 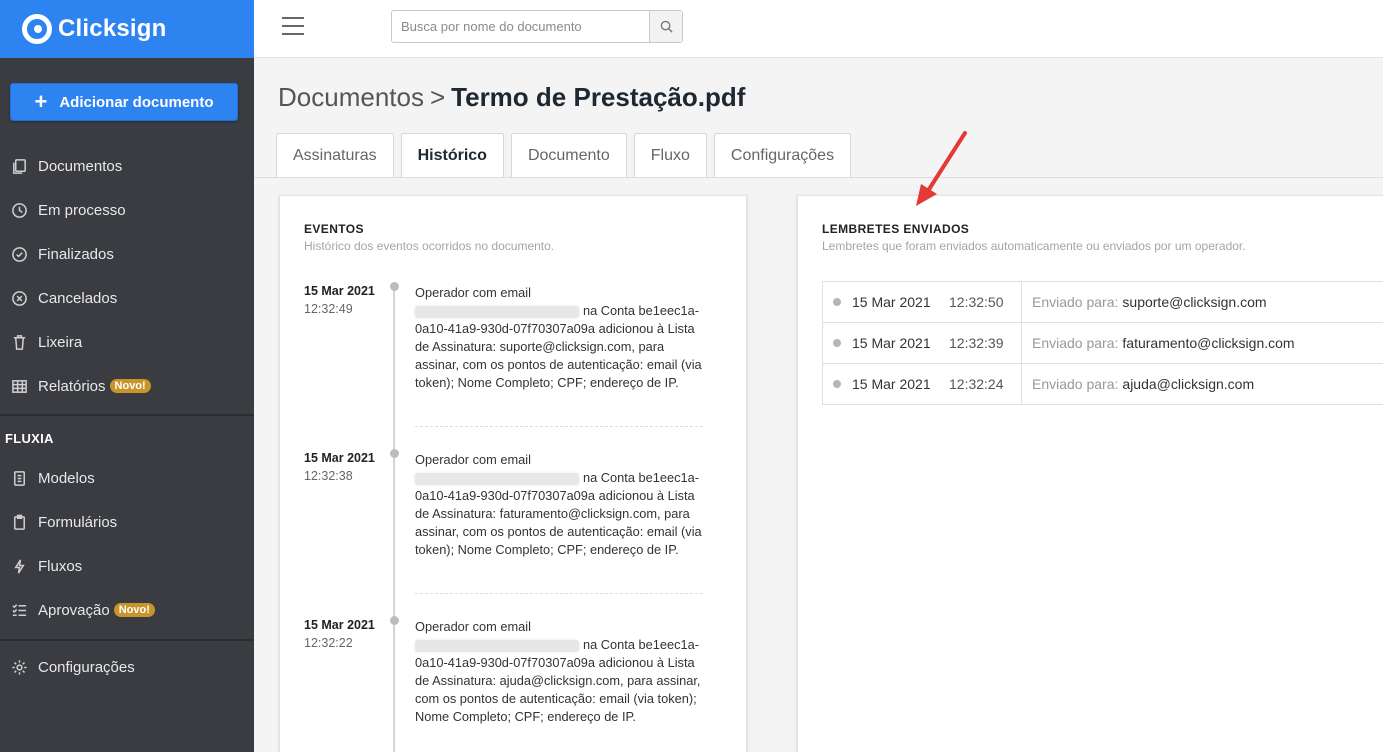 What do you see at coordinates (328, 643) in the screenshot?
I see `event-time: 12:32:22` at bounding box center [328, 643].